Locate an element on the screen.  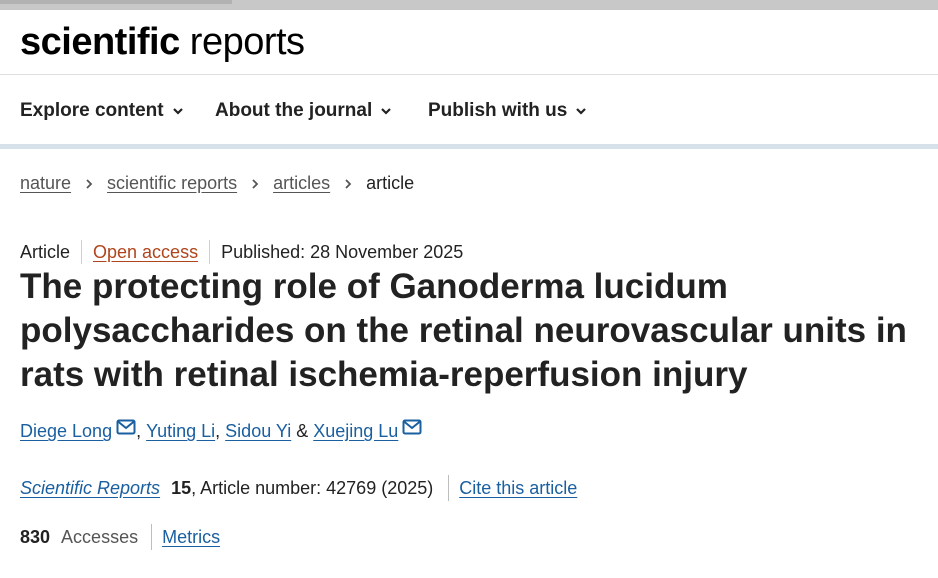
nav-item-label: About the journal is located at coordinates (294, 110).